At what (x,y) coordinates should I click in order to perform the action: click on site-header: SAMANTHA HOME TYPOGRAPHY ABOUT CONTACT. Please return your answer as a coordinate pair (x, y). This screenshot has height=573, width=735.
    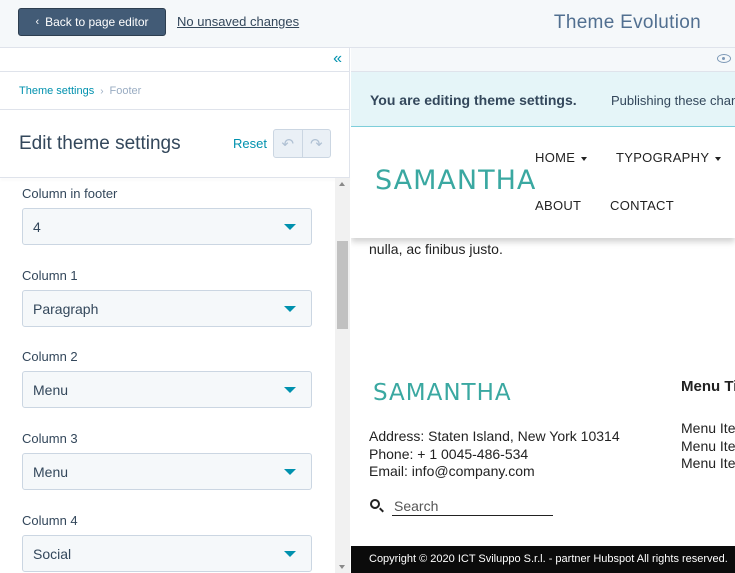
    Looking at the image, I should click on (543, 182).